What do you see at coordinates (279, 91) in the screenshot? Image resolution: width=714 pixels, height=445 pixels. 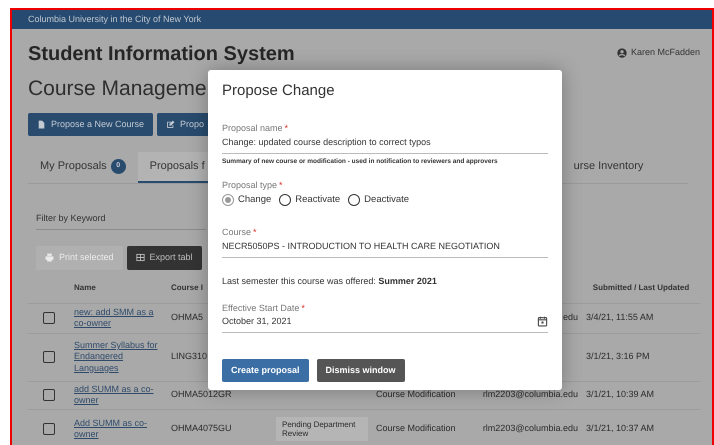 I see `modal-title: Propose Change` at bounding box center [279, 91].